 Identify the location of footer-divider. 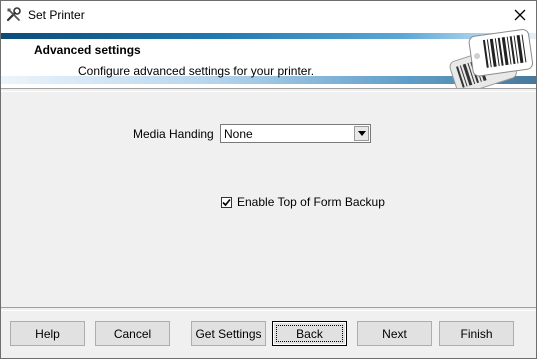
(268, 309).